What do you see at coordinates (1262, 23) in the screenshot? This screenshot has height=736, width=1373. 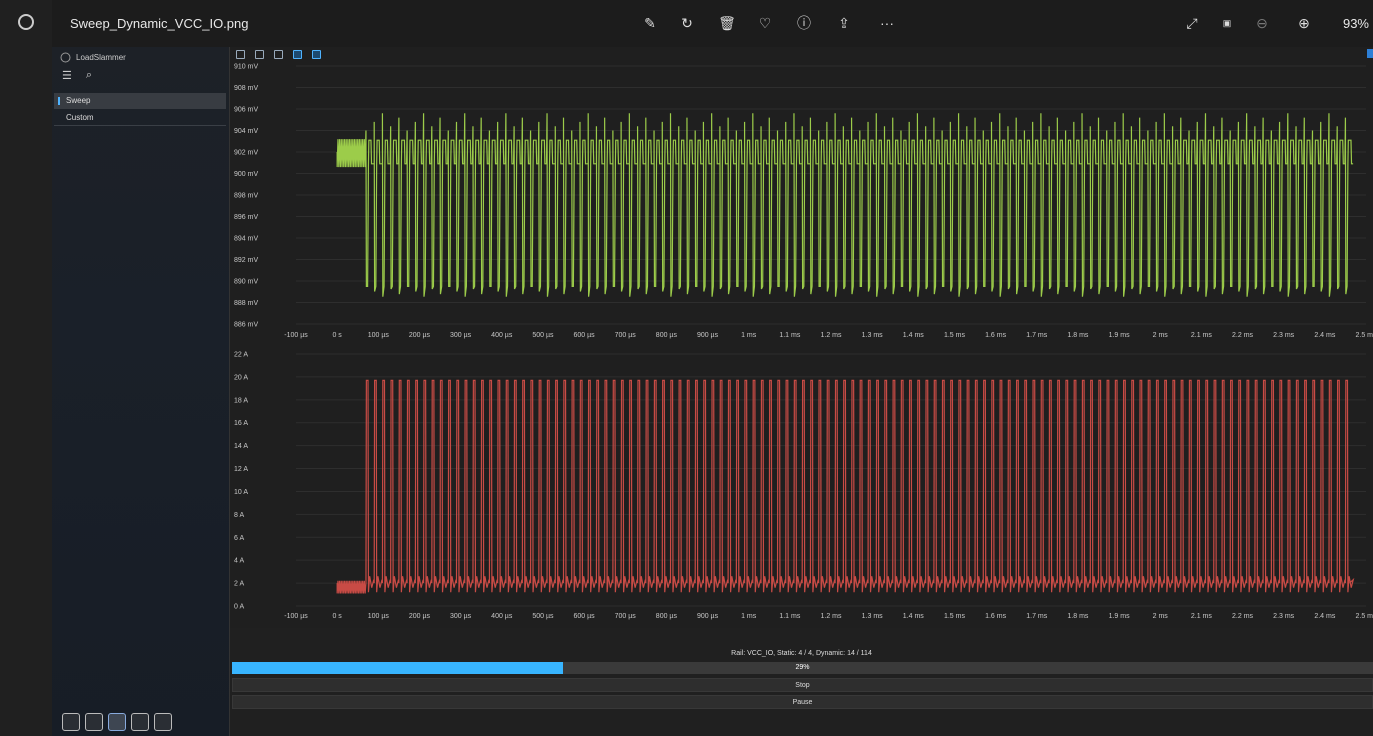 I see `zoom-out-icon: ⊖` at bounding box center [1262, 23].